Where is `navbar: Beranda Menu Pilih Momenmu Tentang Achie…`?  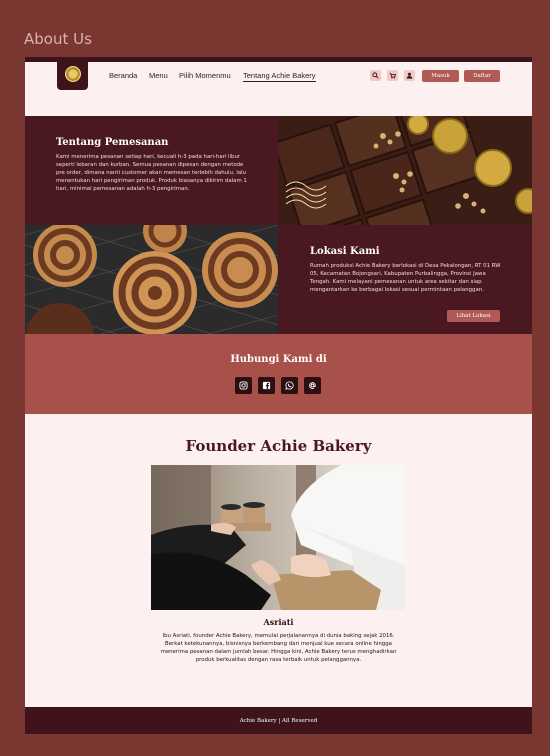
navbar: Beranda Menu Pilih Momenmu Tentang Achie… is located at coordinates (278, 76).